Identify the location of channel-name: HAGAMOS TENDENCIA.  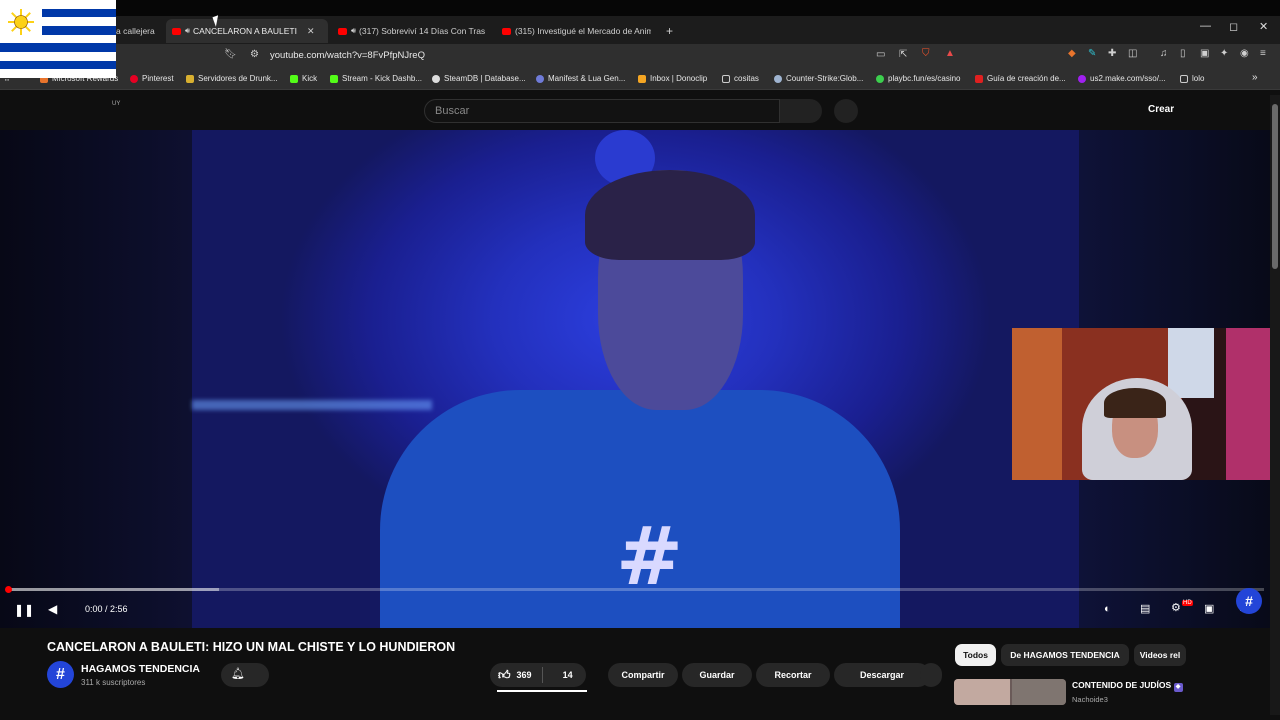
(140, 669).